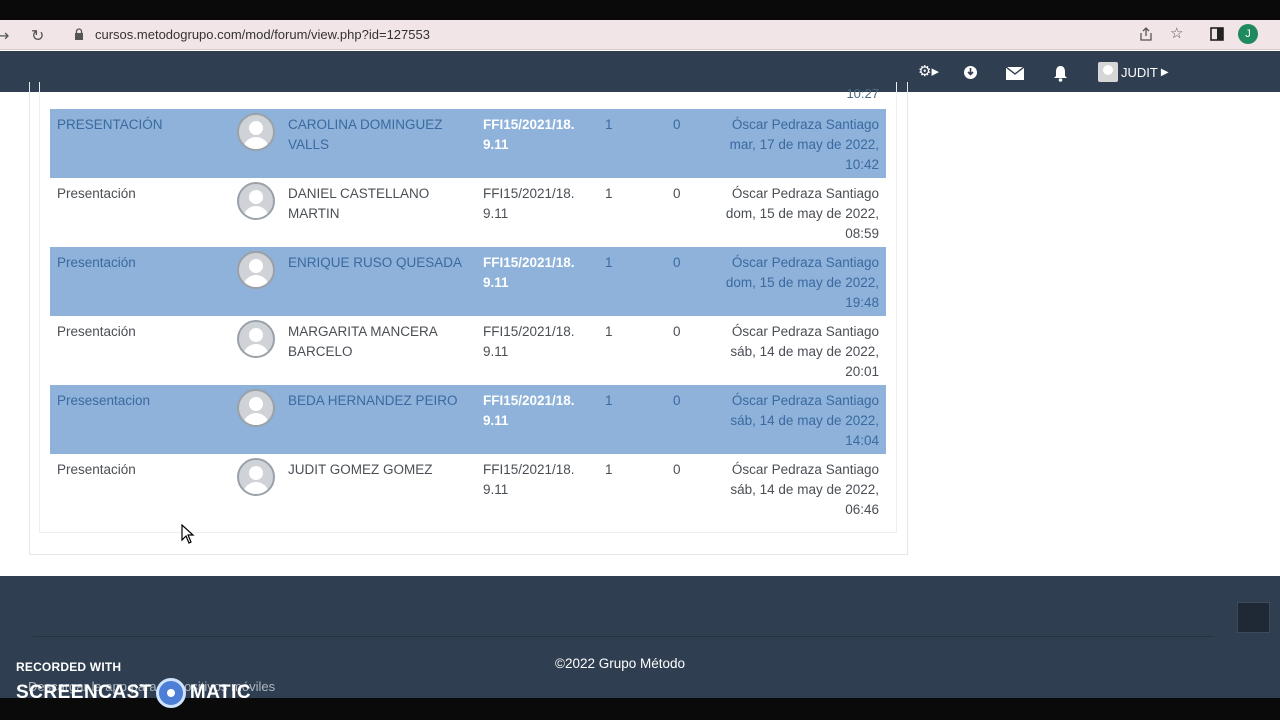 Image resolution: width=1280 pixels, height=720 pixels. What do you see at coordinates (620, 663) in the screenshot?
I see `copyright: ©2022 Grupo Método` at bounding box center [620, 663].